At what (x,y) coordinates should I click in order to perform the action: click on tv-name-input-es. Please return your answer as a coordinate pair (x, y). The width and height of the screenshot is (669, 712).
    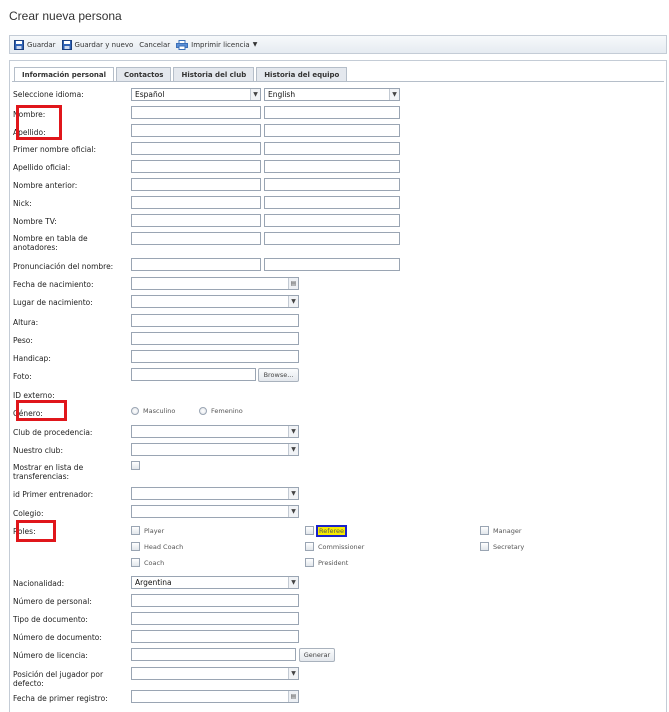
    Looking at the image, I should click on (196, 220).